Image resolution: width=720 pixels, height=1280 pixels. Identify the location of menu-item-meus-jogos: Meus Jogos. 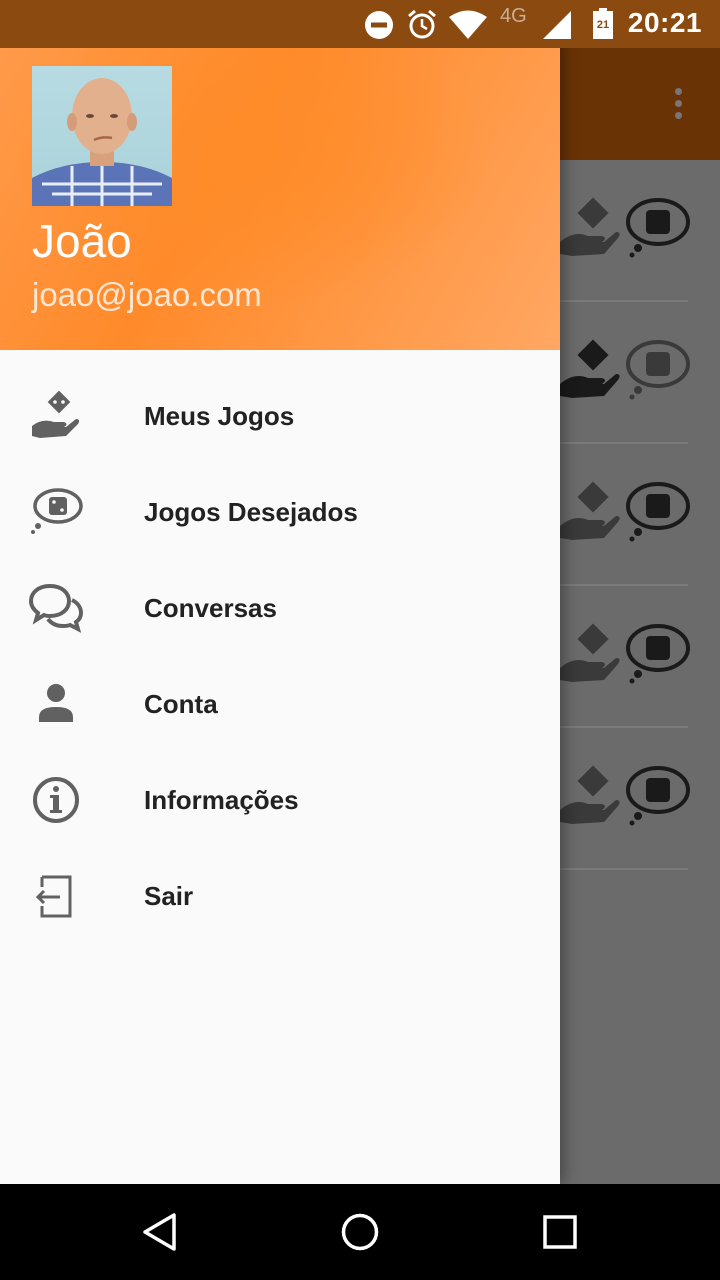
(280, 416).